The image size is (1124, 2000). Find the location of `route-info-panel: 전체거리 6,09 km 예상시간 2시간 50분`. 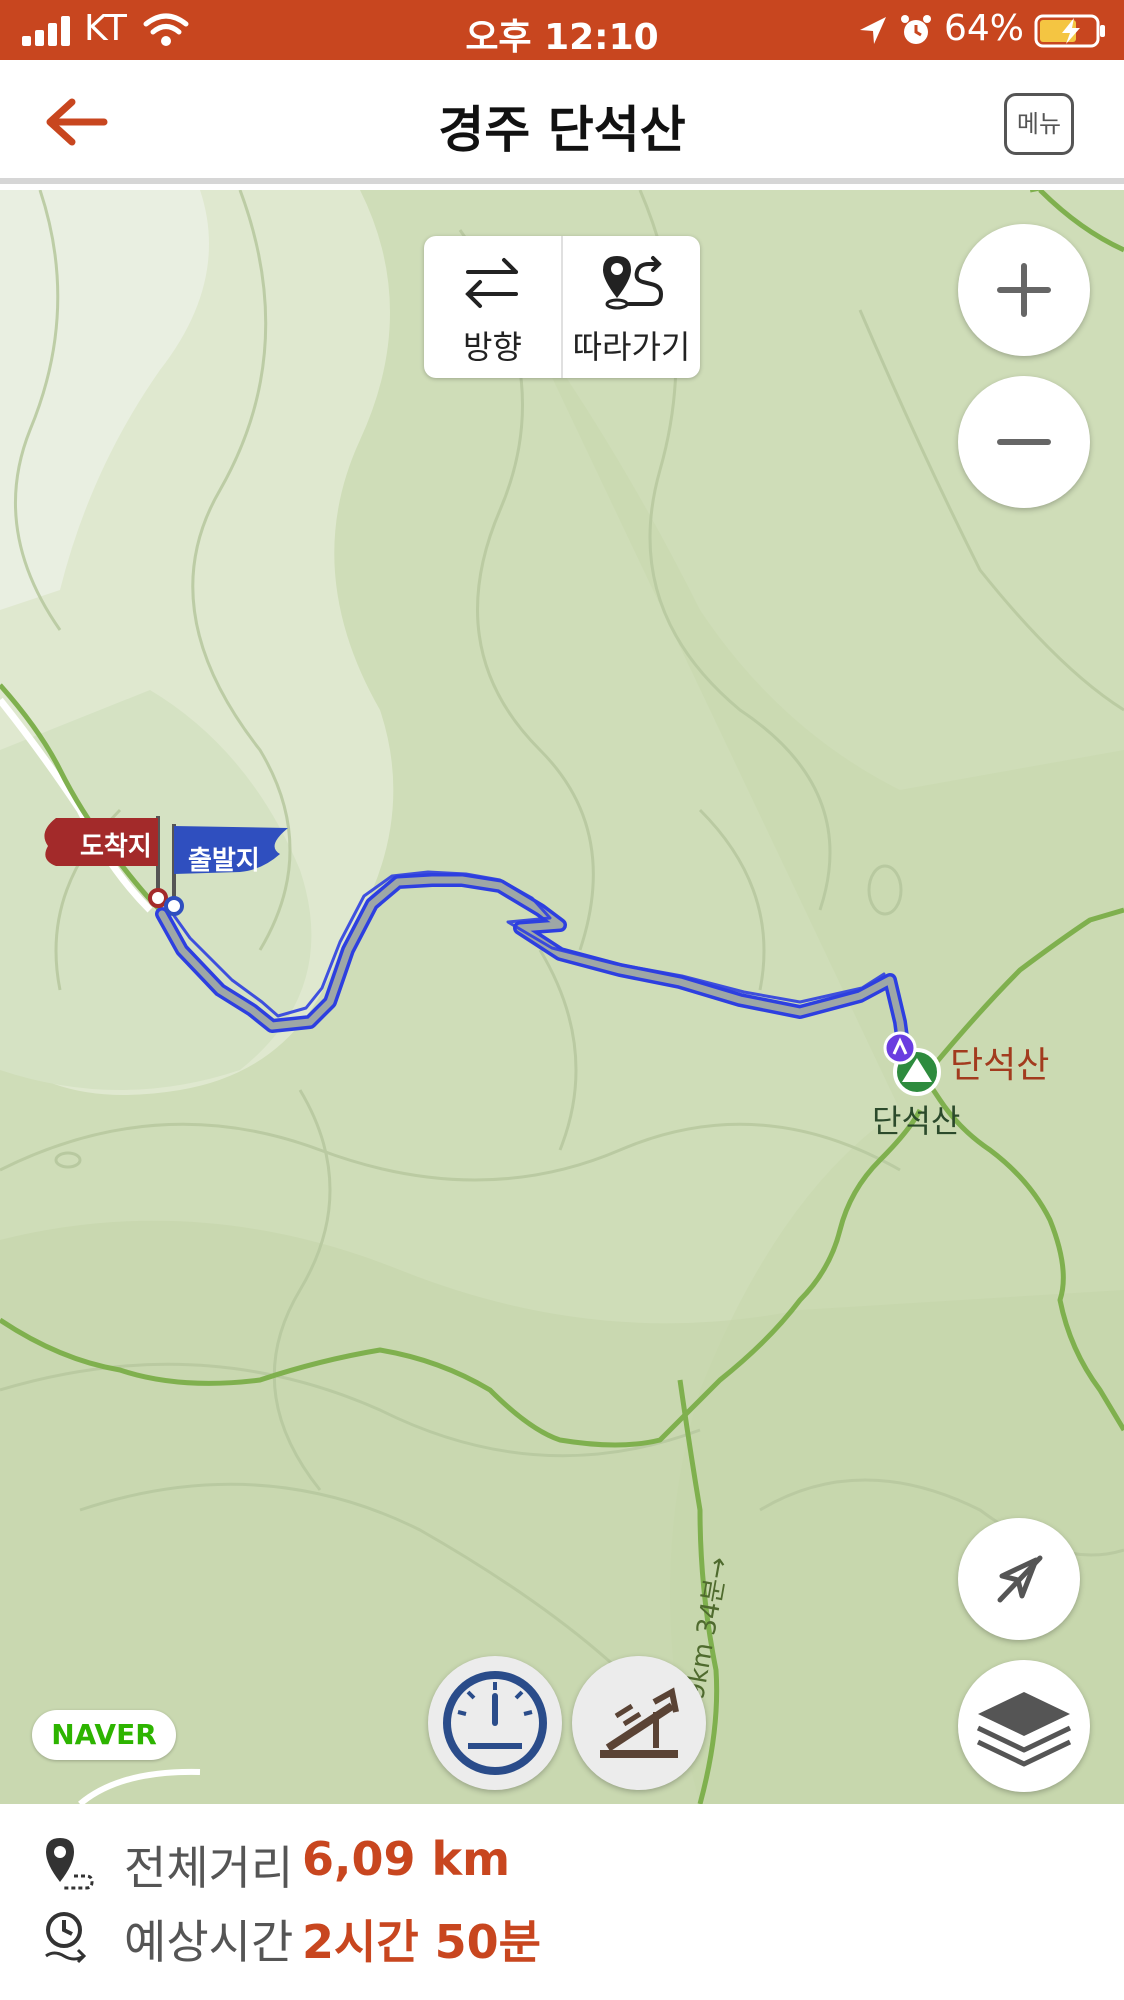

route-info-panel: 전체거리 6,09 km 예상시간 2시간 50분 is located at coordinates (562, 1902).